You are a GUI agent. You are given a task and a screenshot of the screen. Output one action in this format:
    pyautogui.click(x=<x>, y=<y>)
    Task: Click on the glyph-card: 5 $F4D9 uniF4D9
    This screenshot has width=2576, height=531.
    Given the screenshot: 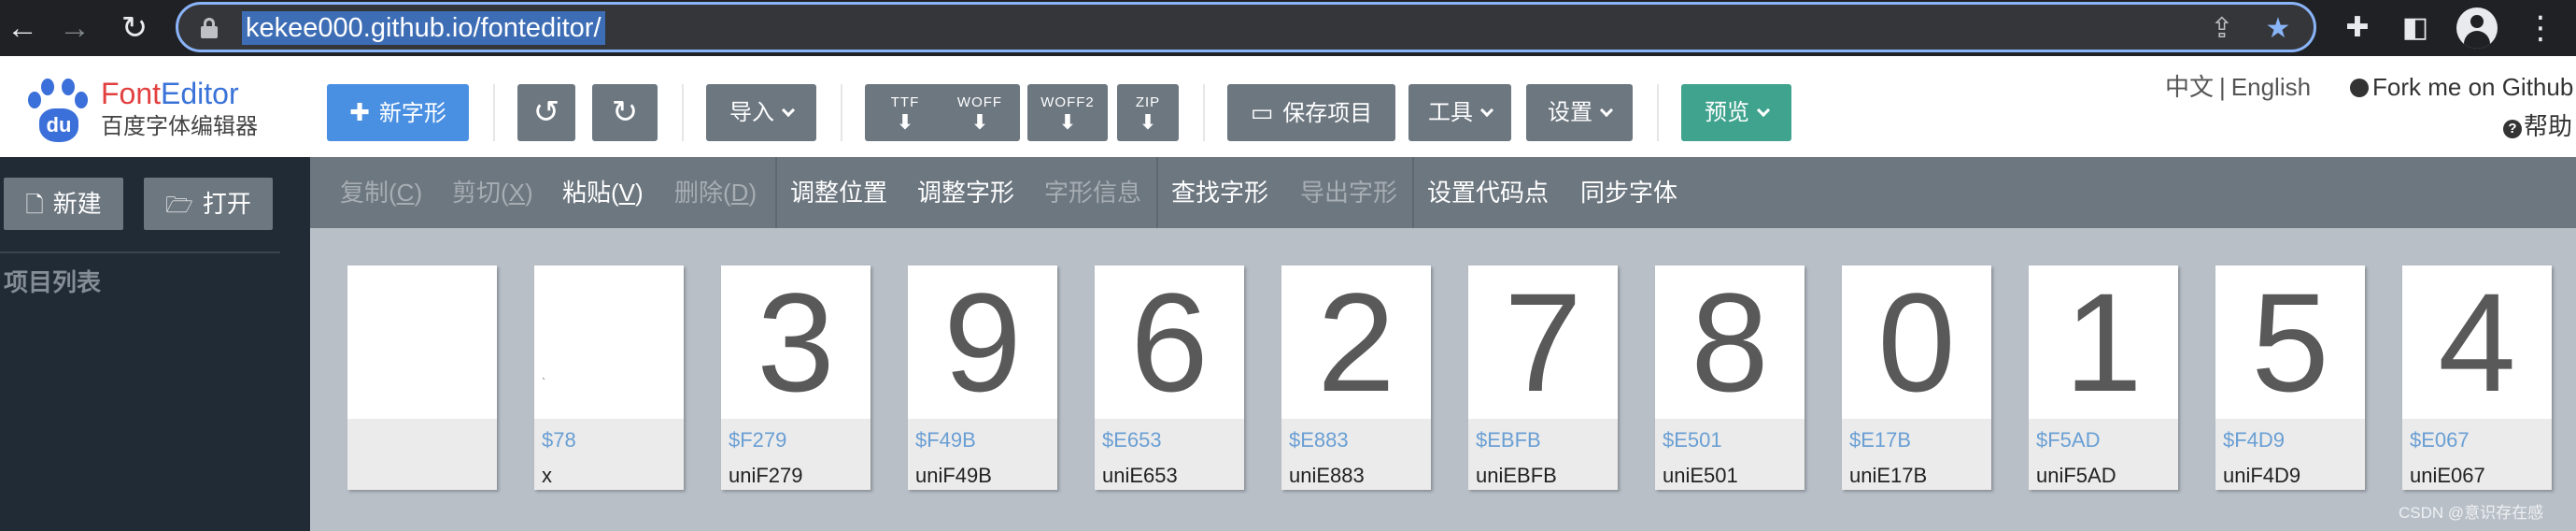 What is the action you would take?
    pyautogui.click(x=2290, y=378)
    